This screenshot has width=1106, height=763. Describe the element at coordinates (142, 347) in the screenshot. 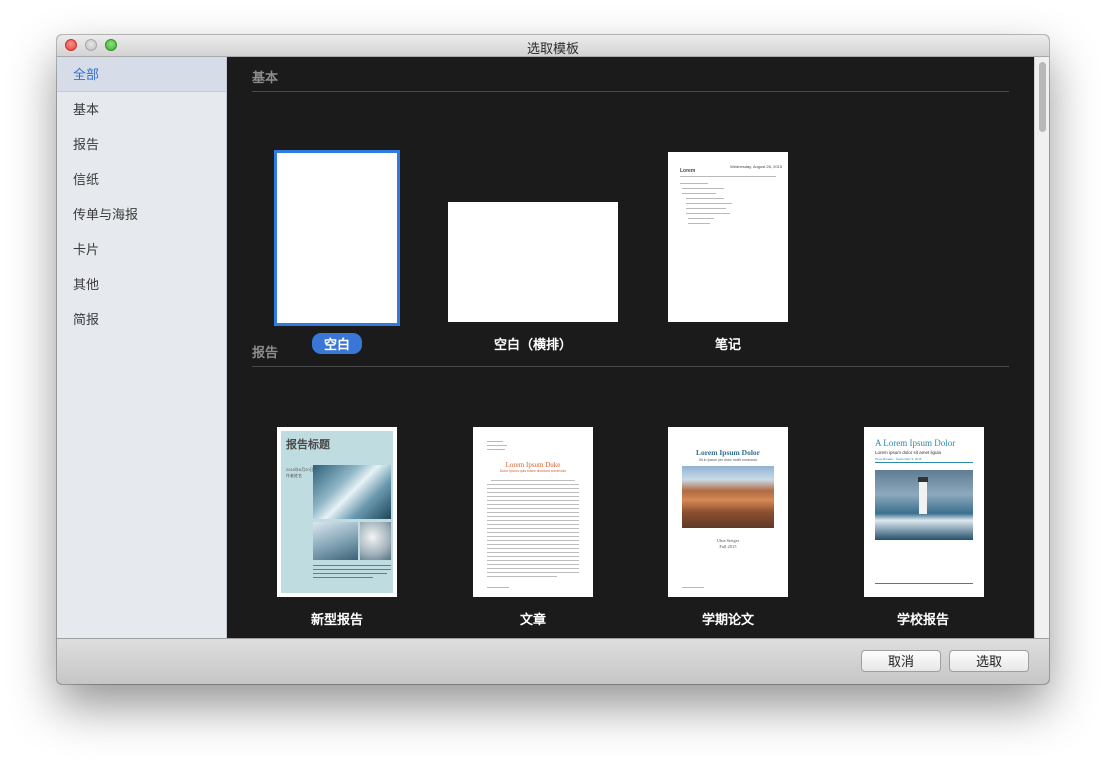

I see `category-sidebar: 全部 基本 报告 信纸 传单与海报 卡片 其他 简报` at that location.